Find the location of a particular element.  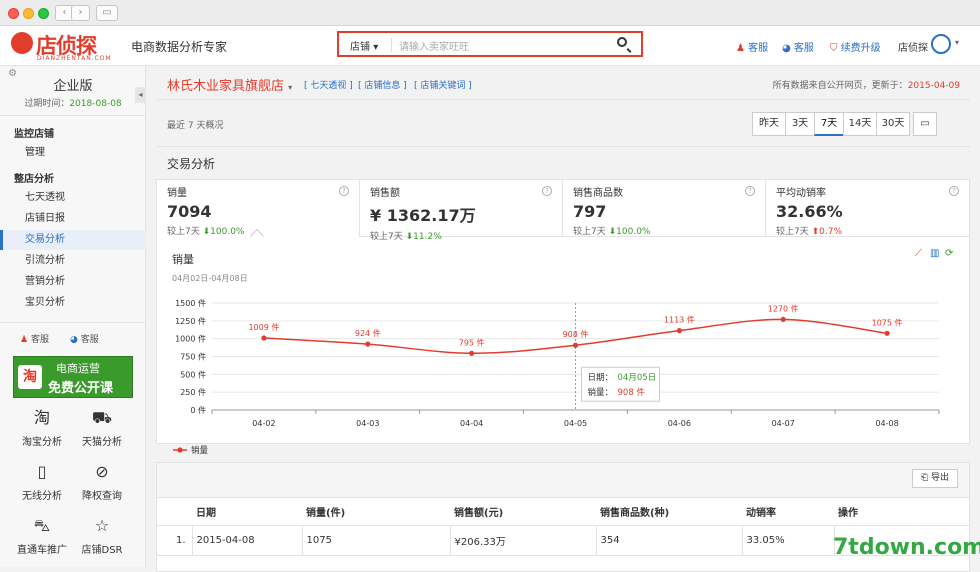

sidebar-toggle-button: ▭ is located at coordinates (107, 13).